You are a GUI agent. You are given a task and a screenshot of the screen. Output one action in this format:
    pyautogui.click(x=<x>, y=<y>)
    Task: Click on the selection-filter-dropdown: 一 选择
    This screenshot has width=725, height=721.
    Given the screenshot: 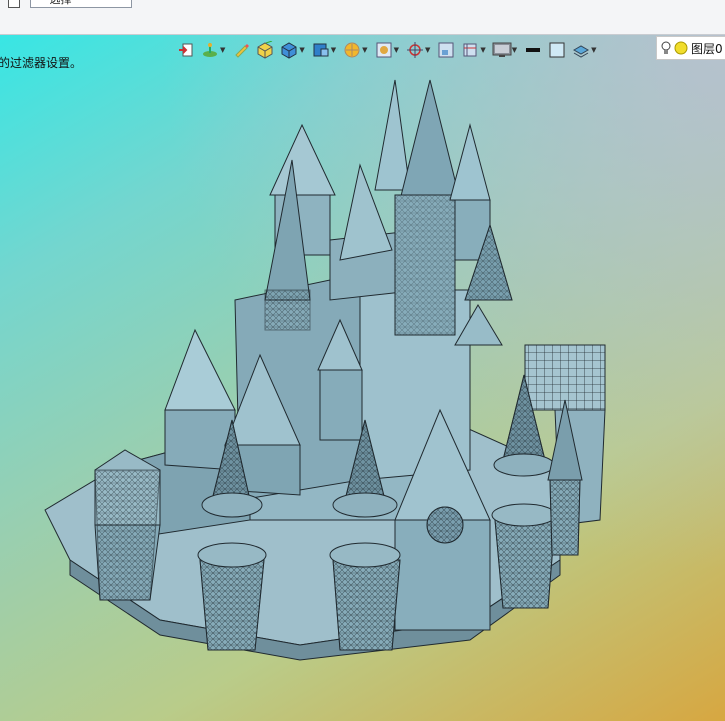 What is the action you would take?
    pyautogui.click(x=81, y=4)
    